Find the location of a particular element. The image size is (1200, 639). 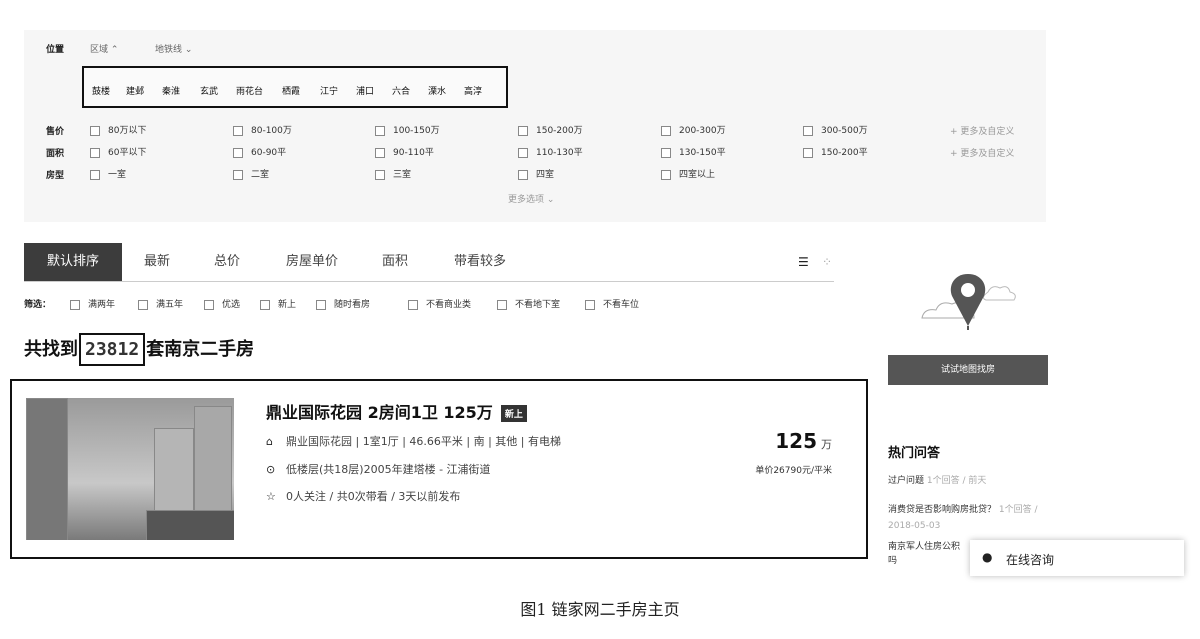

grid-view-icon: ⁘ is located at coordinates (827, 262).